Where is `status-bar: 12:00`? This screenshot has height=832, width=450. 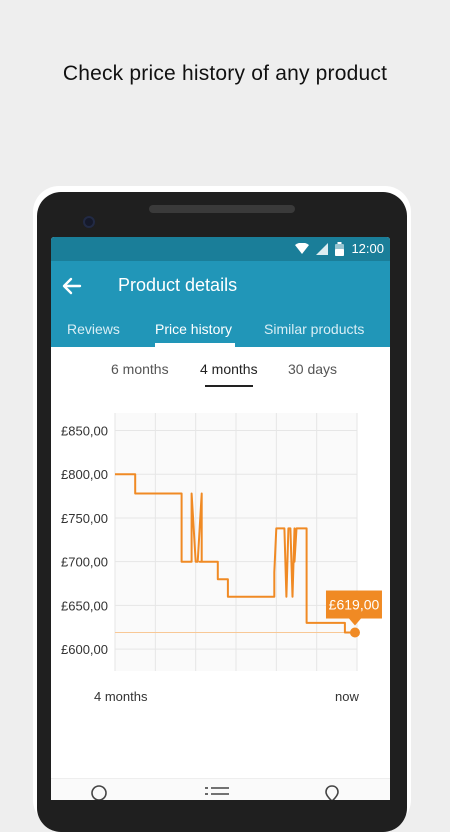 status-bar: 12:00 is located at coordinates (220, 249).